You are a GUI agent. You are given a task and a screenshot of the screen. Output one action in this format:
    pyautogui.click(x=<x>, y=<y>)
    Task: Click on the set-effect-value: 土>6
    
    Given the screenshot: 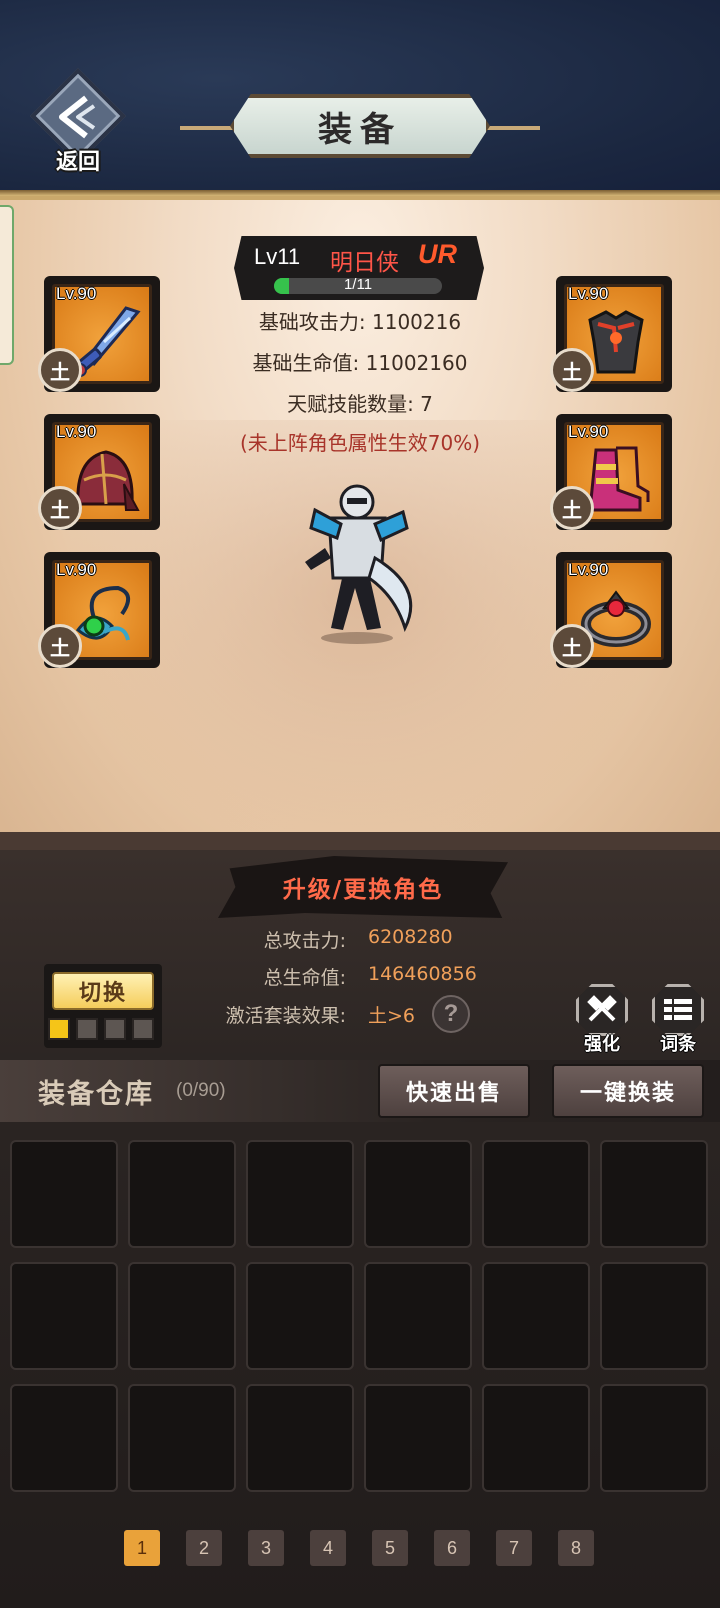 What is the action you would take?
    pyautogui.click(x=392, y=1016)
    